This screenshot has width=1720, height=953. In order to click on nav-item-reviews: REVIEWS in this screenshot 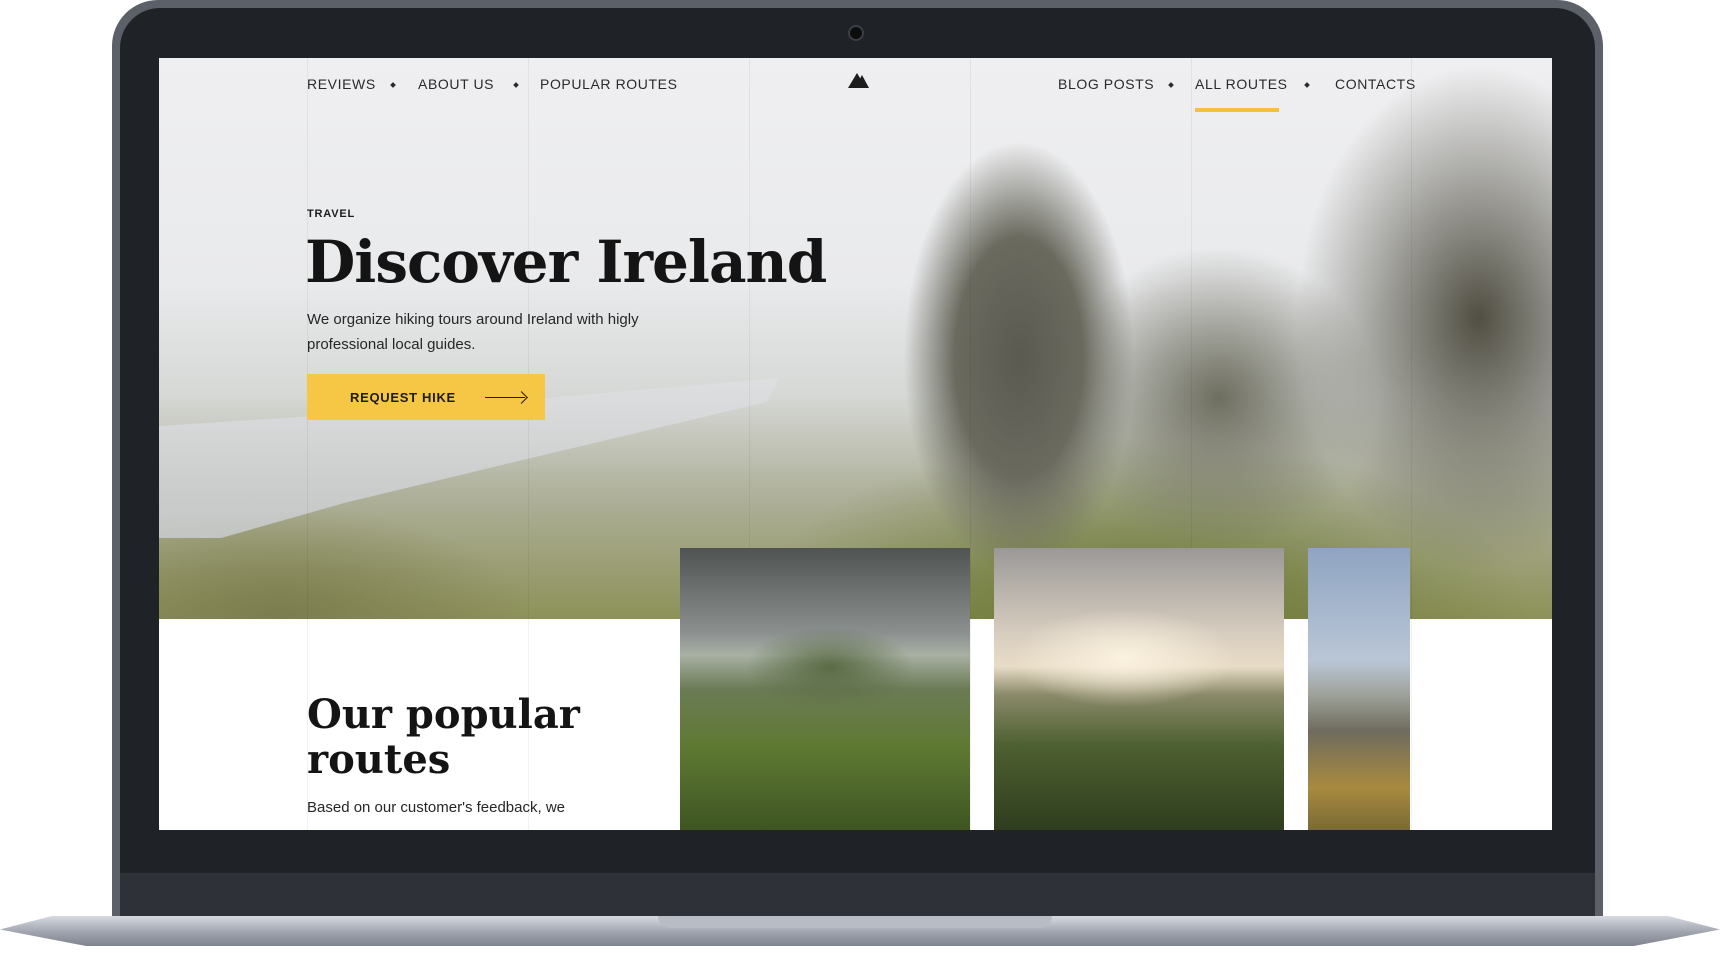, I will do `click(341, 84)`.